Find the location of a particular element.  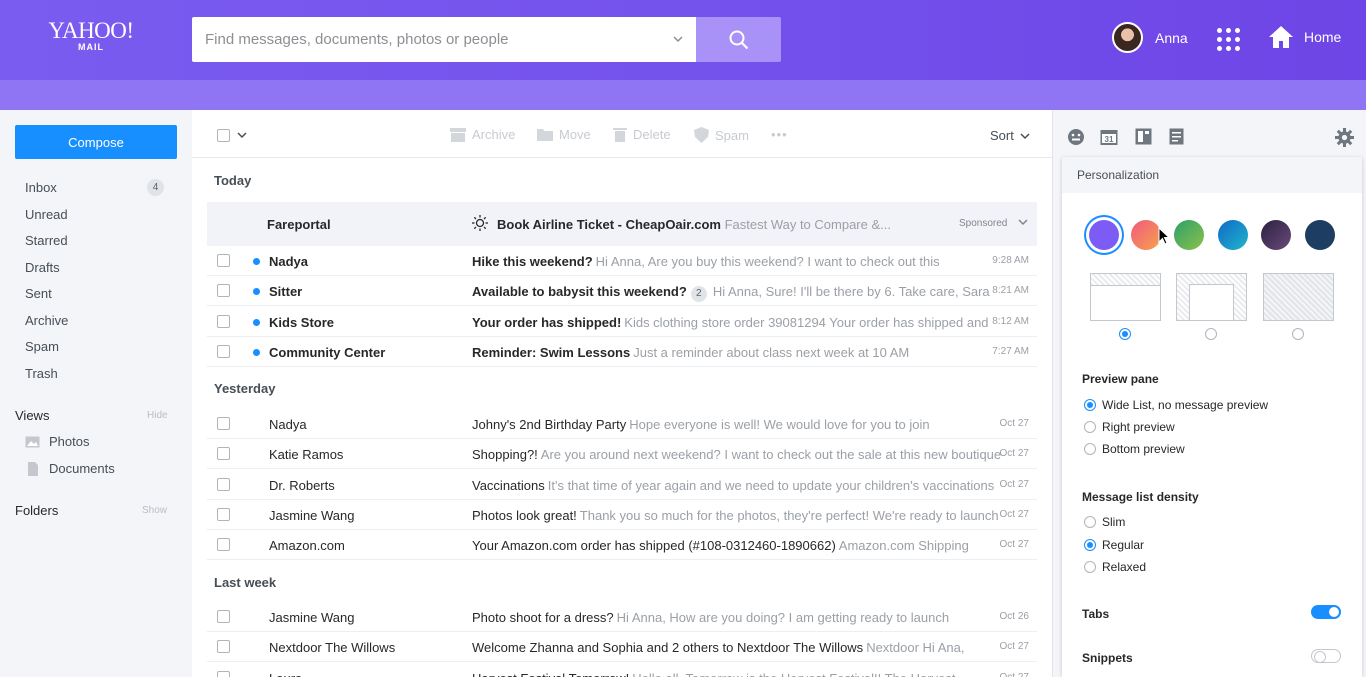

contacts-icon is located at coordinates (1076, 137).